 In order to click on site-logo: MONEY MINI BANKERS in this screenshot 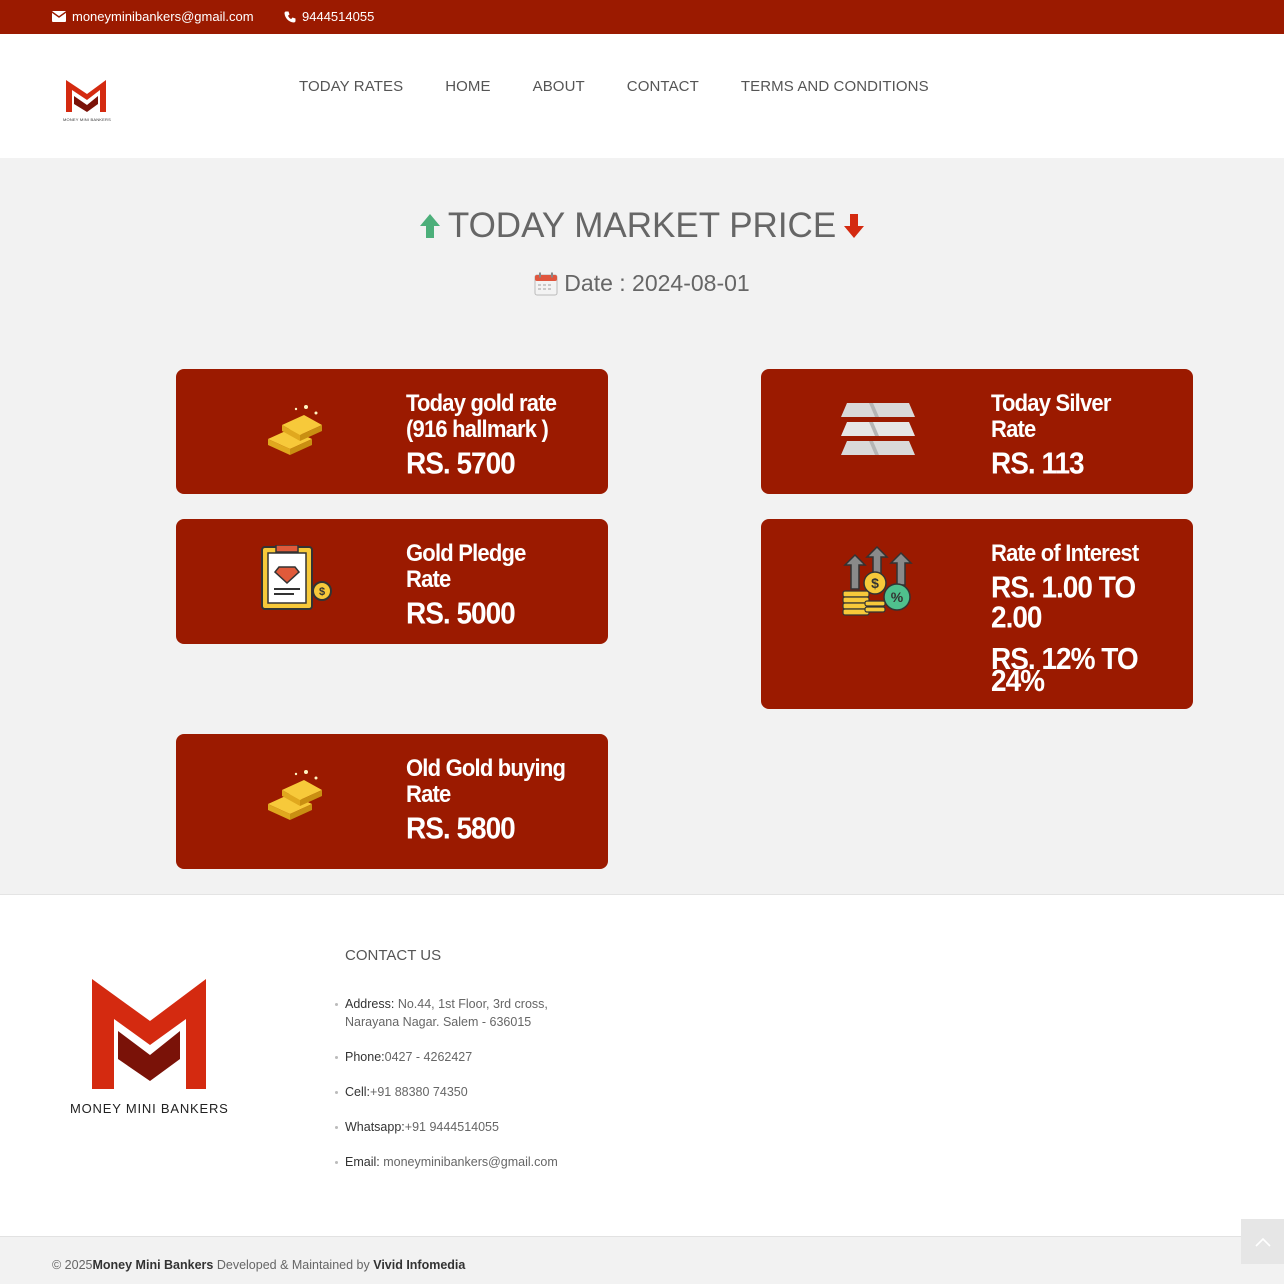, I will do `click(87, 99)`.